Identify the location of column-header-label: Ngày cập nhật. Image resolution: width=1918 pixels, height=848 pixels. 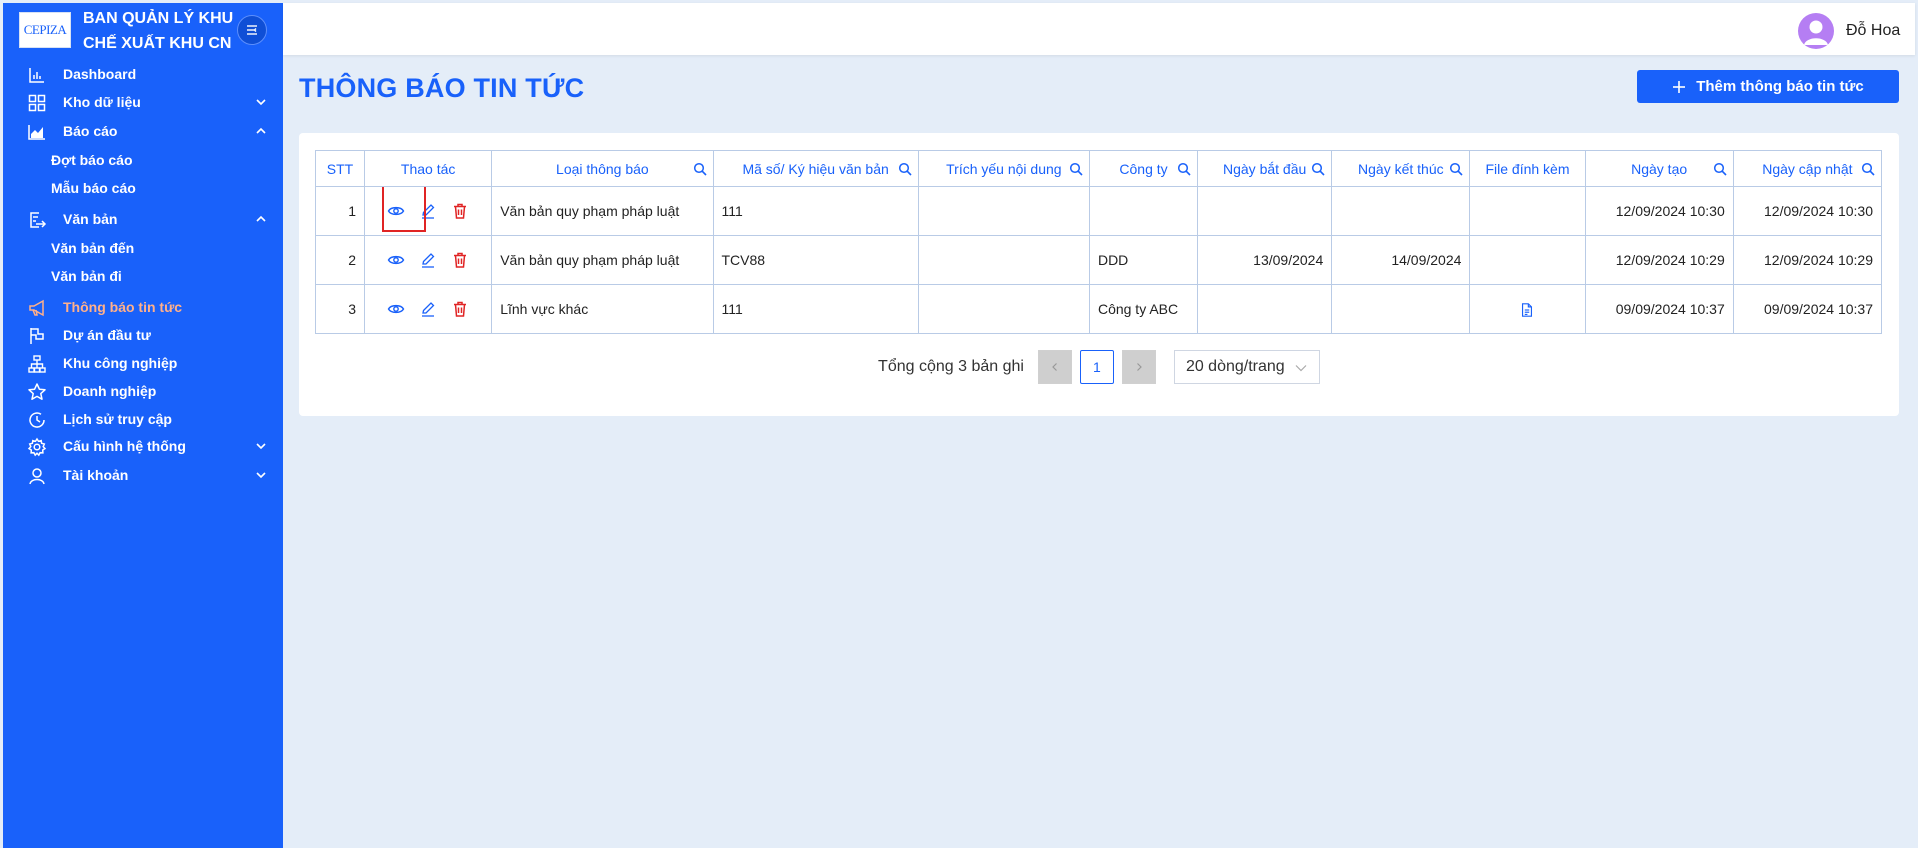
(1807, 168).